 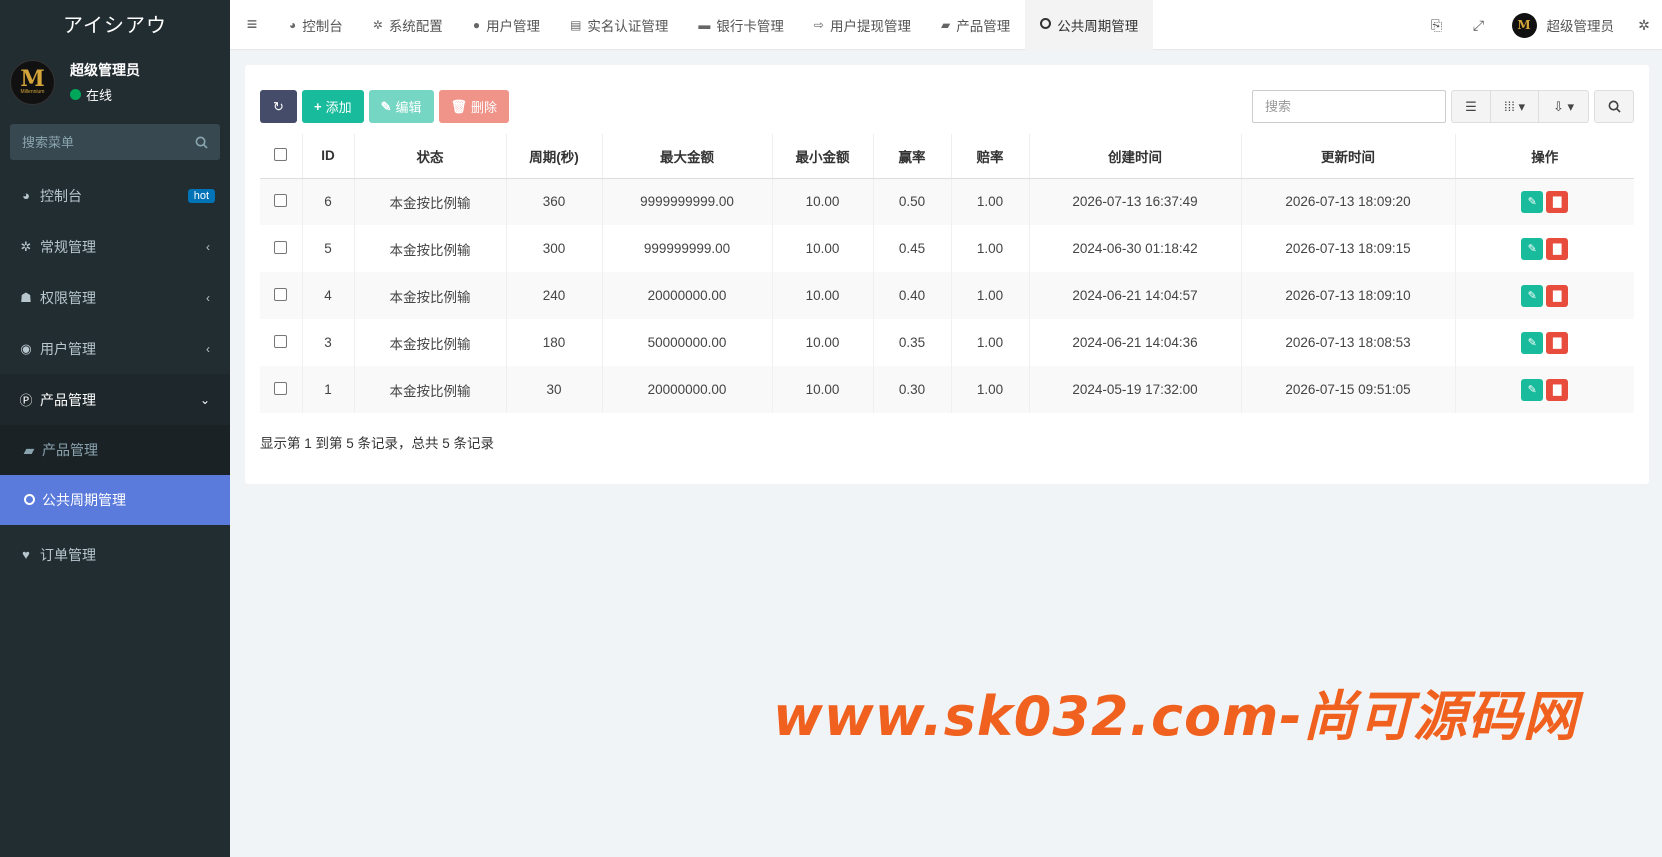 I want to click on refresh-button: ↻, so click(x=278, y=106).